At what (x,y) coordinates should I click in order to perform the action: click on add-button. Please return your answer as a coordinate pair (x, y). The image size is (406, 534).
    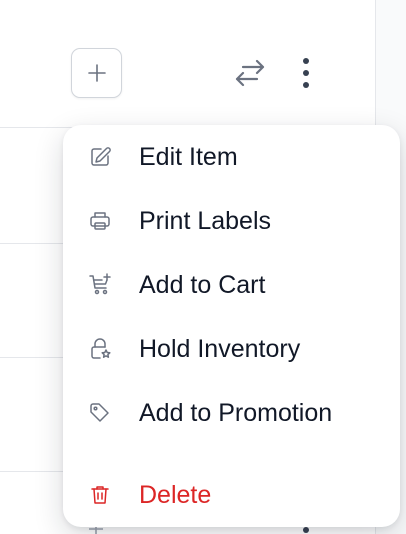
    Looking at the image, I should click on (96, 73).